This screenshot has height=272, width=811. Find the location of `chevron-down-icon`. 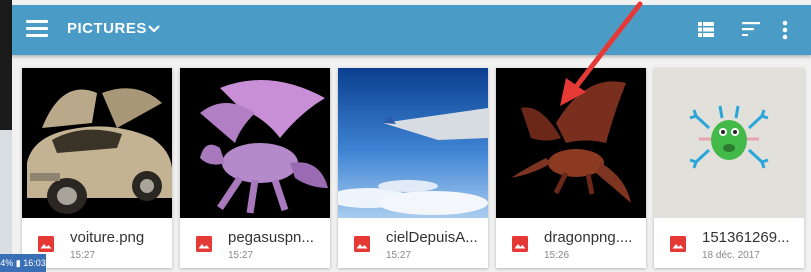

chevron-down-icon is located at coordinates (154, 29).